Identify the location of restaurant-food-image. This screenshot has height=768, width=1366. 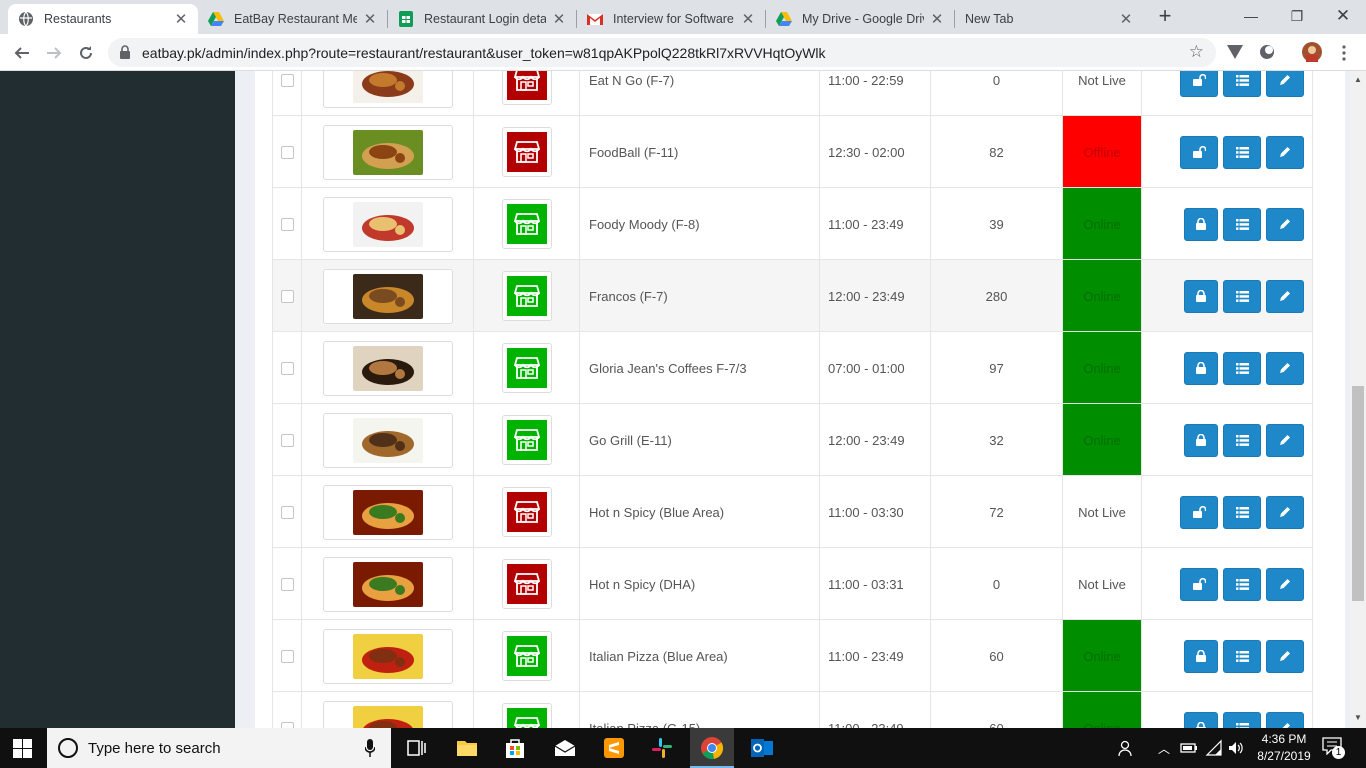
(387, 296).